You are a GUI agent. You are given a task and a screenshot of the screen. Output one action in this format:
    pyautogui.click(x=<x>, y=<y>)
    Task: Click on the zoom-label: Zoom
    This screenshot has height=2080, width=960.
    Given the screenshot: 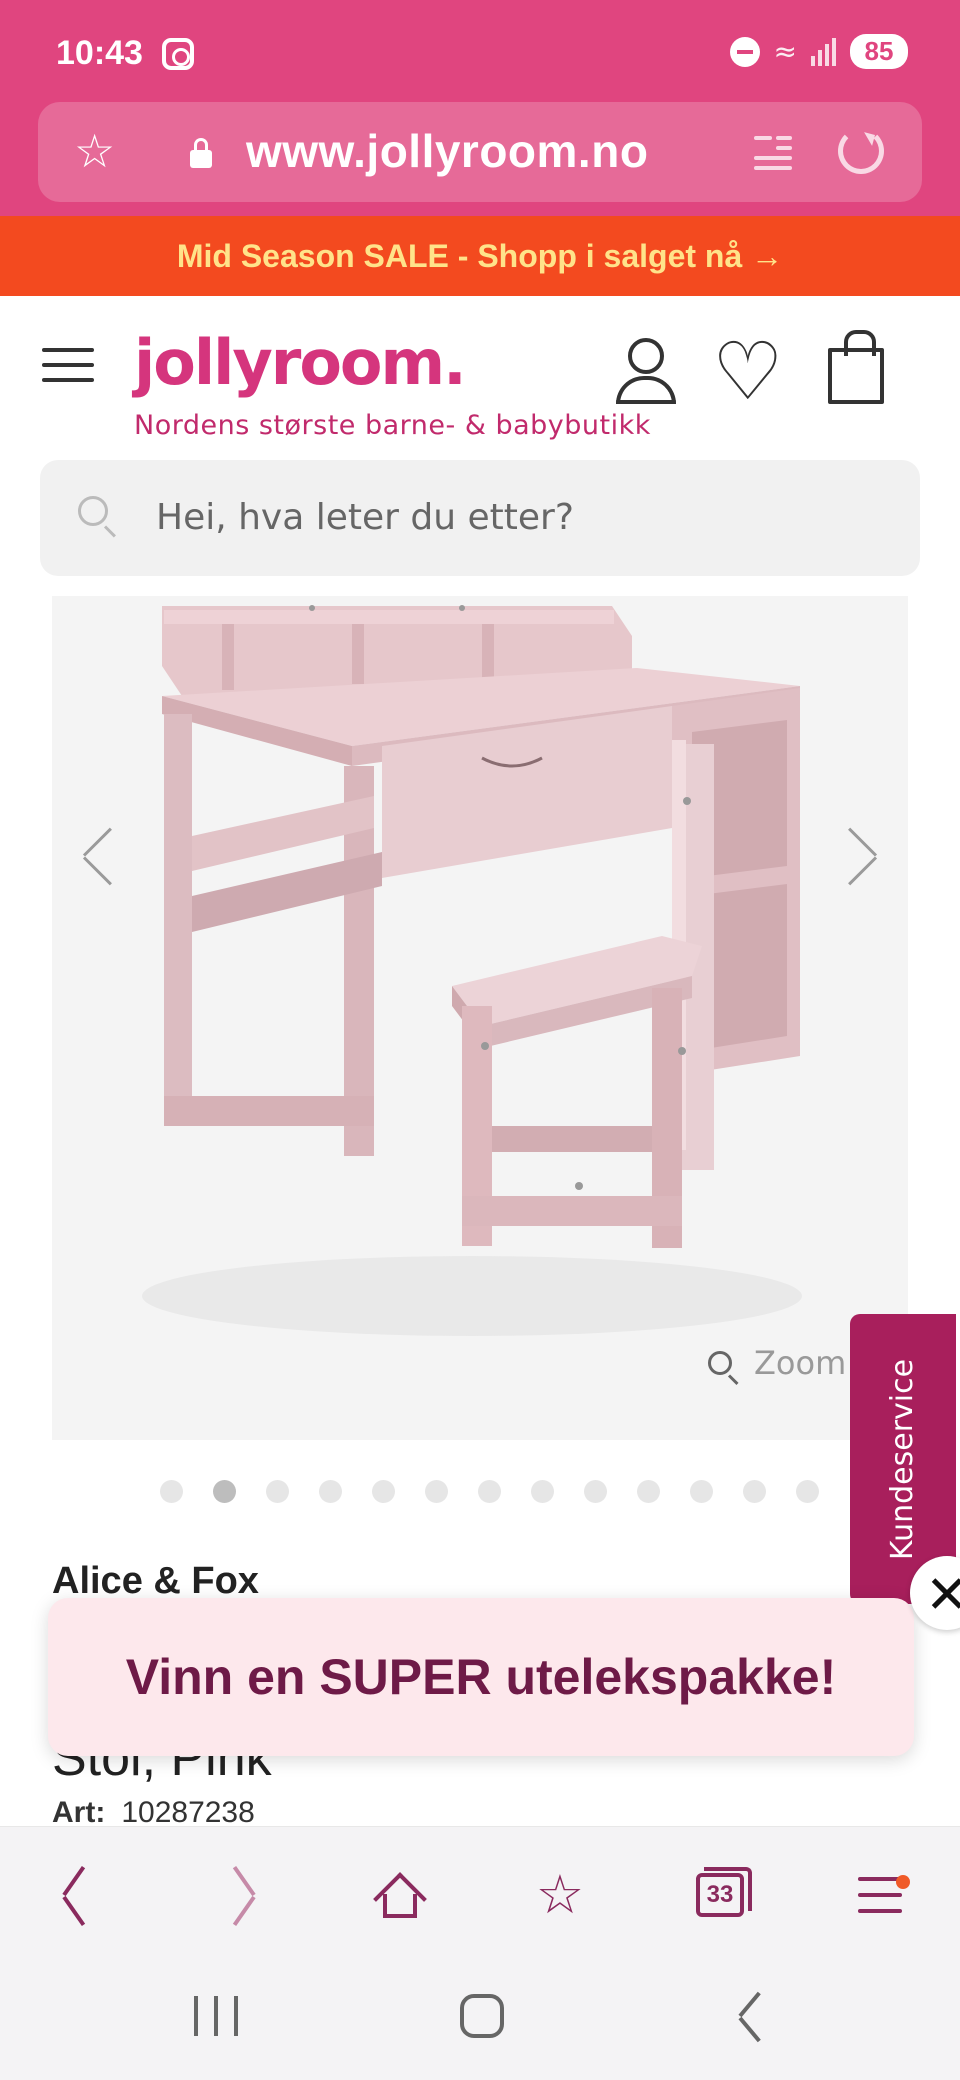 What is the action you would take?
    pyautogui.click(x=800, y=1363)
    